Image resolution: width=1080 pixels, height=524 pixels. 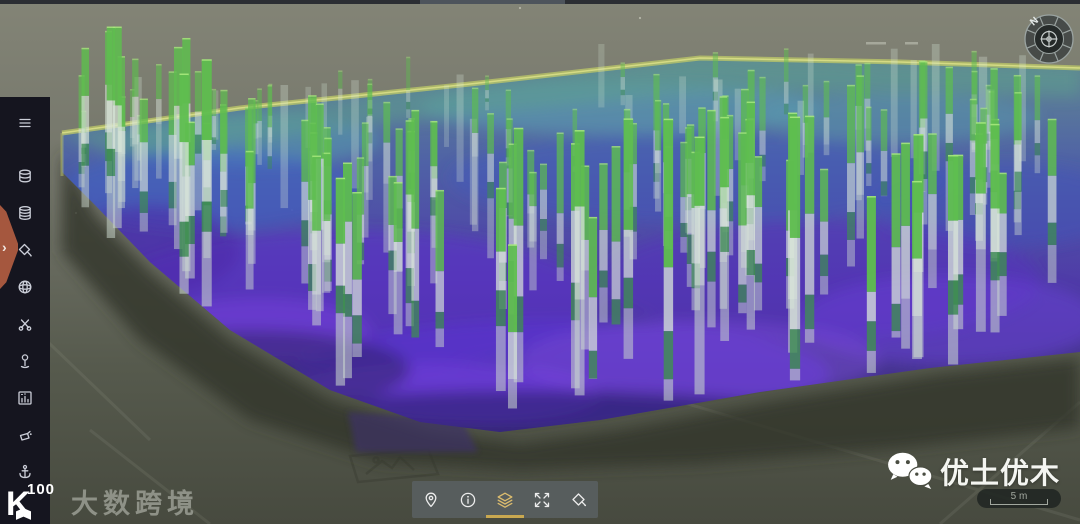 I want to click on menu-icon, so click(x=25, y=123).